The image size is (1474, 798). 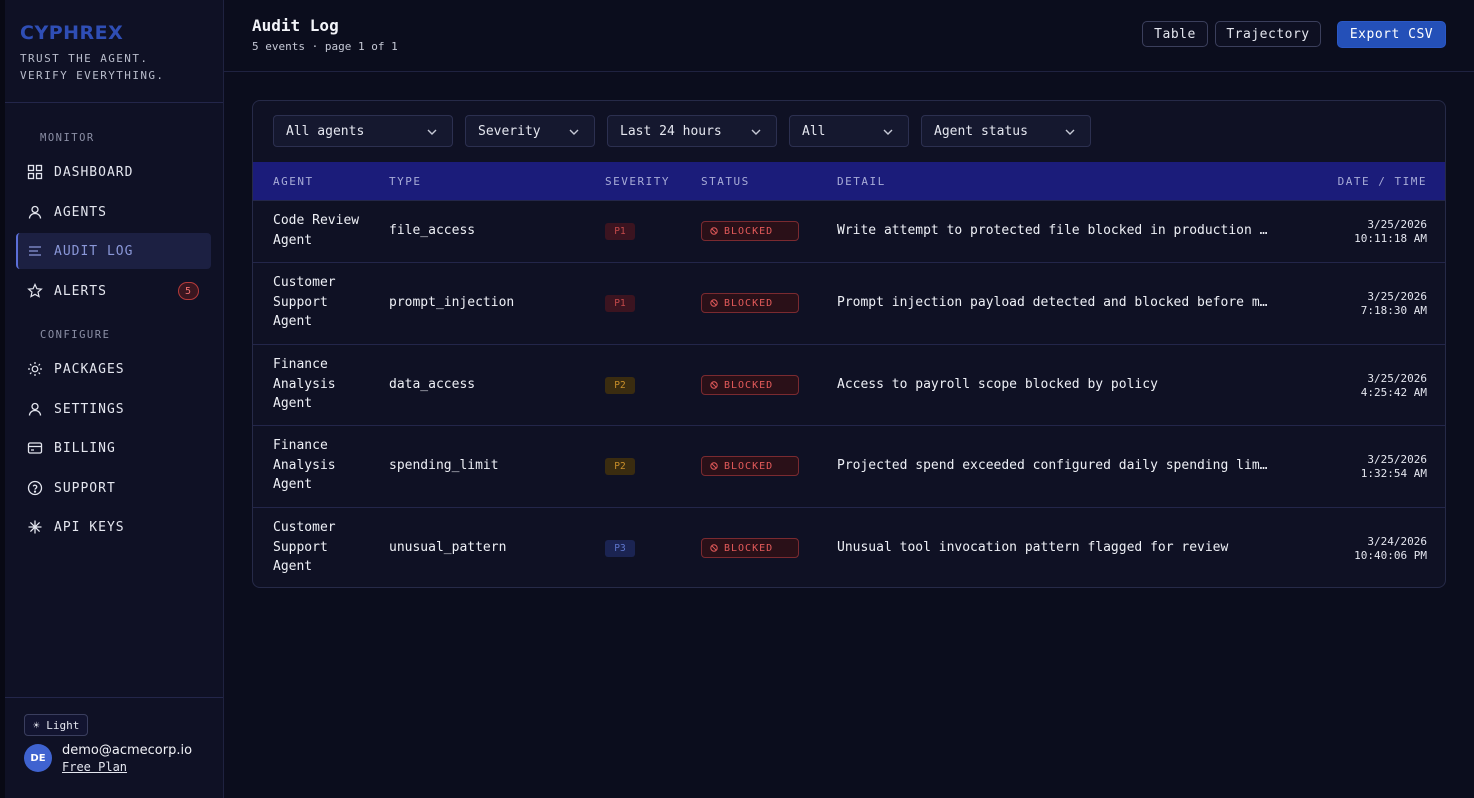 I want to click on sidebar-footer-divider, so click(x=114, y=697).